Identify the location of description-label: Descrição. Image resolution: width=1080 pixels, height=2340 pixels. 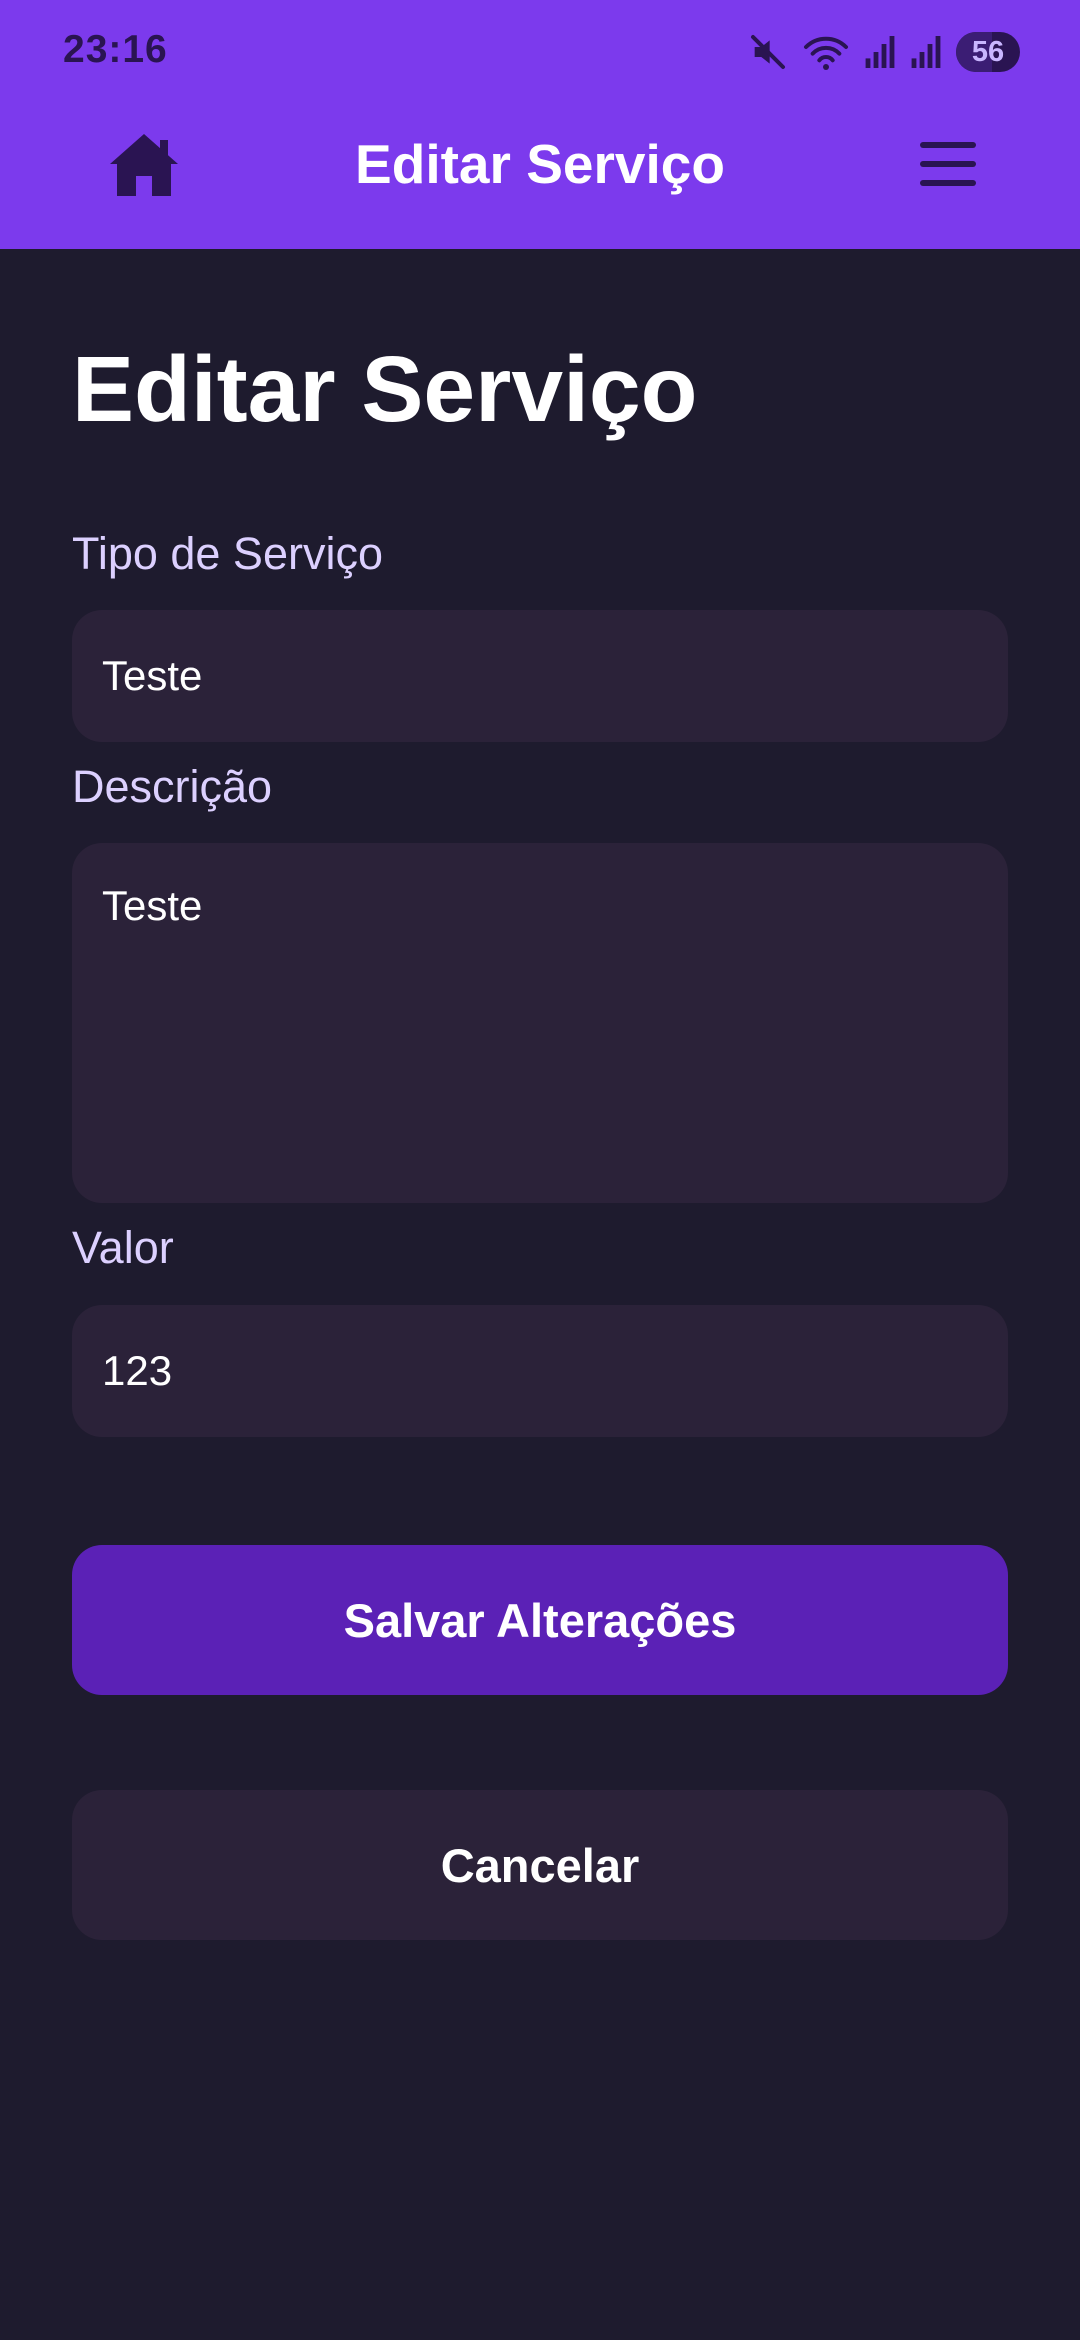
(172, 786).